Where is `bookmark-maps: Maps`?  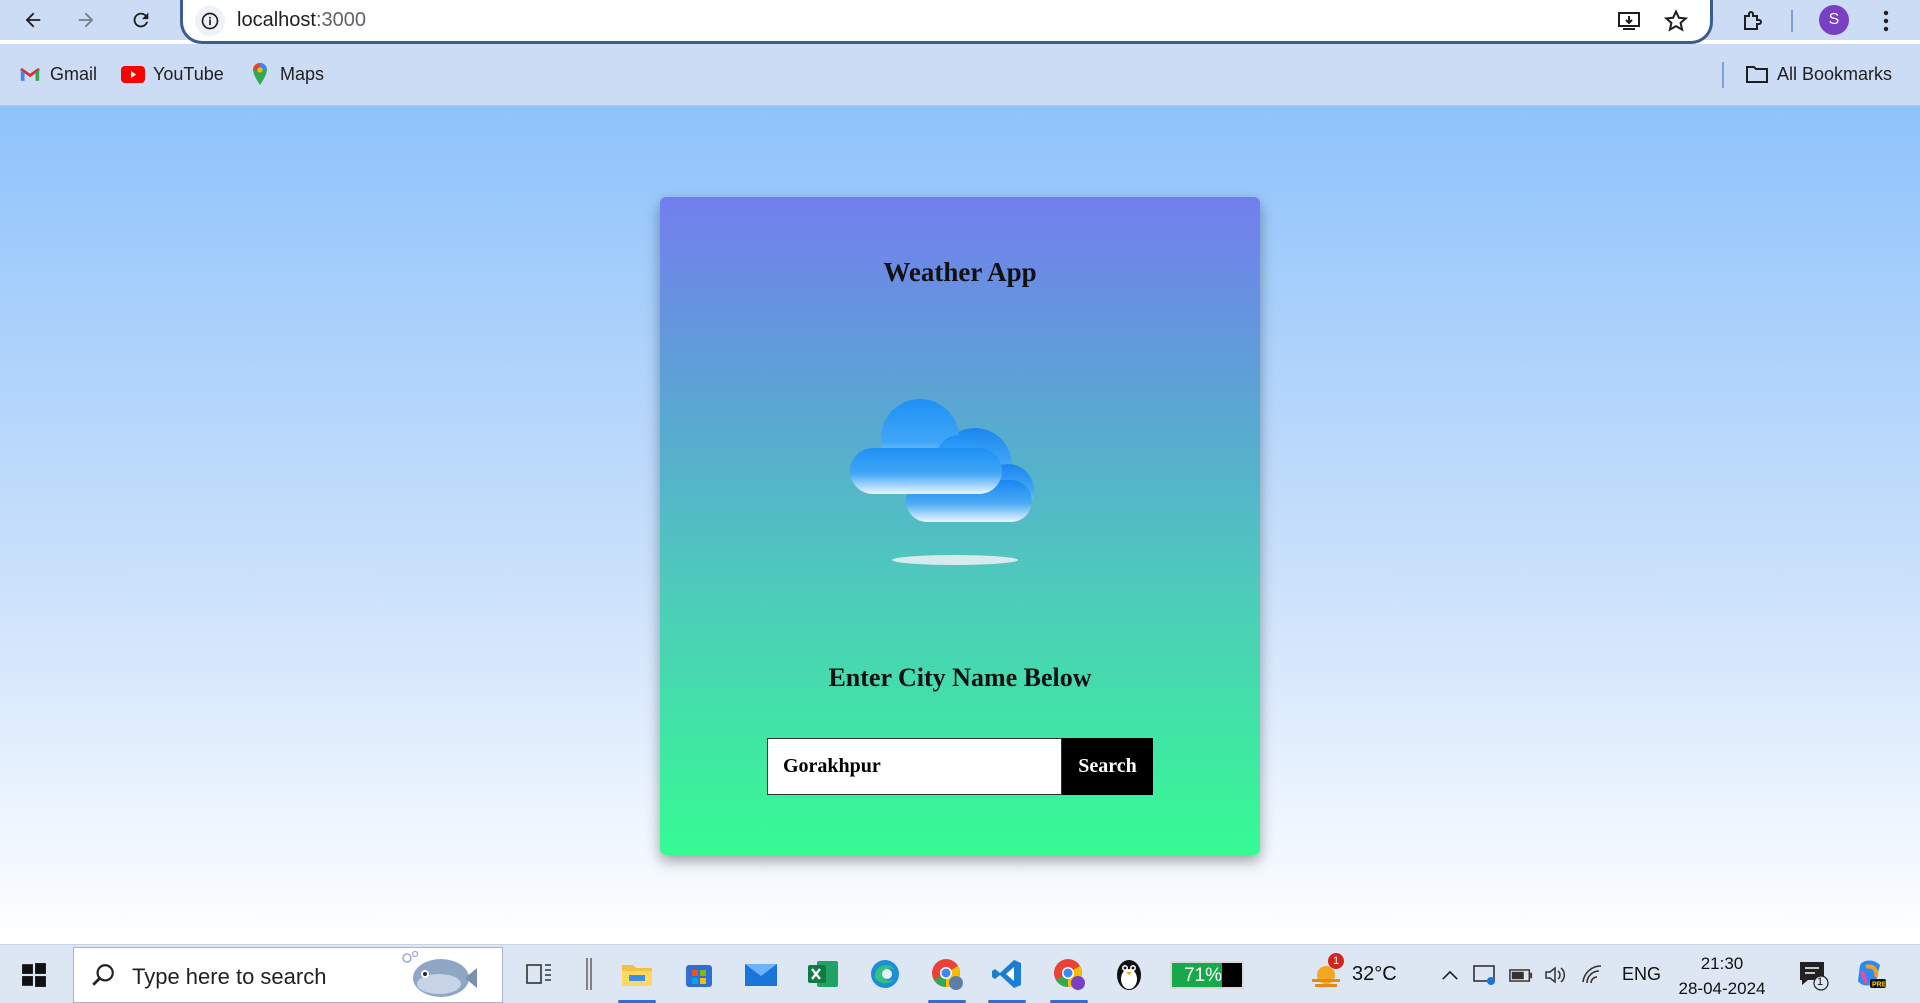 bookmark-maps: Maps is located at coordinates (286, 74).